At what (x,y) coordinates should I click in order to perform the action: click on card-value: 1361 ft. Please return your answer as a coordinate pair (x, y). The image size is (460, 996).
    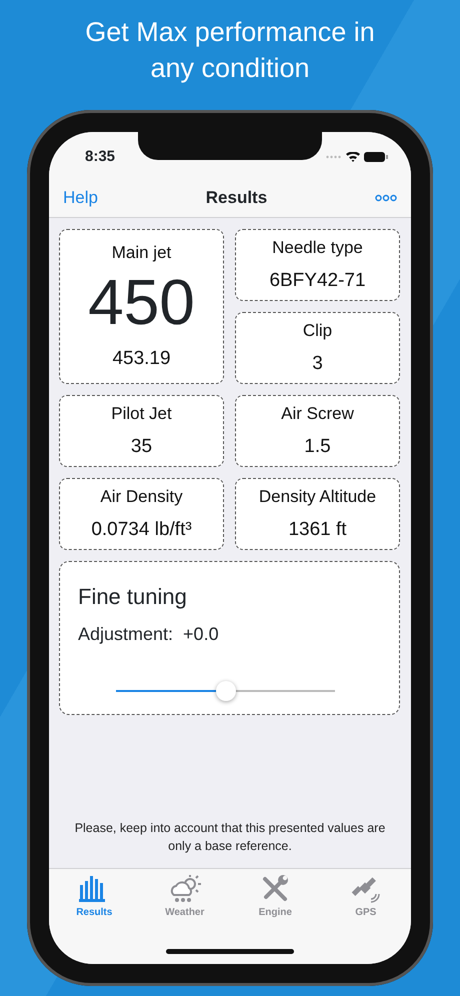
    Looking at the image, I should click on (317, 530).